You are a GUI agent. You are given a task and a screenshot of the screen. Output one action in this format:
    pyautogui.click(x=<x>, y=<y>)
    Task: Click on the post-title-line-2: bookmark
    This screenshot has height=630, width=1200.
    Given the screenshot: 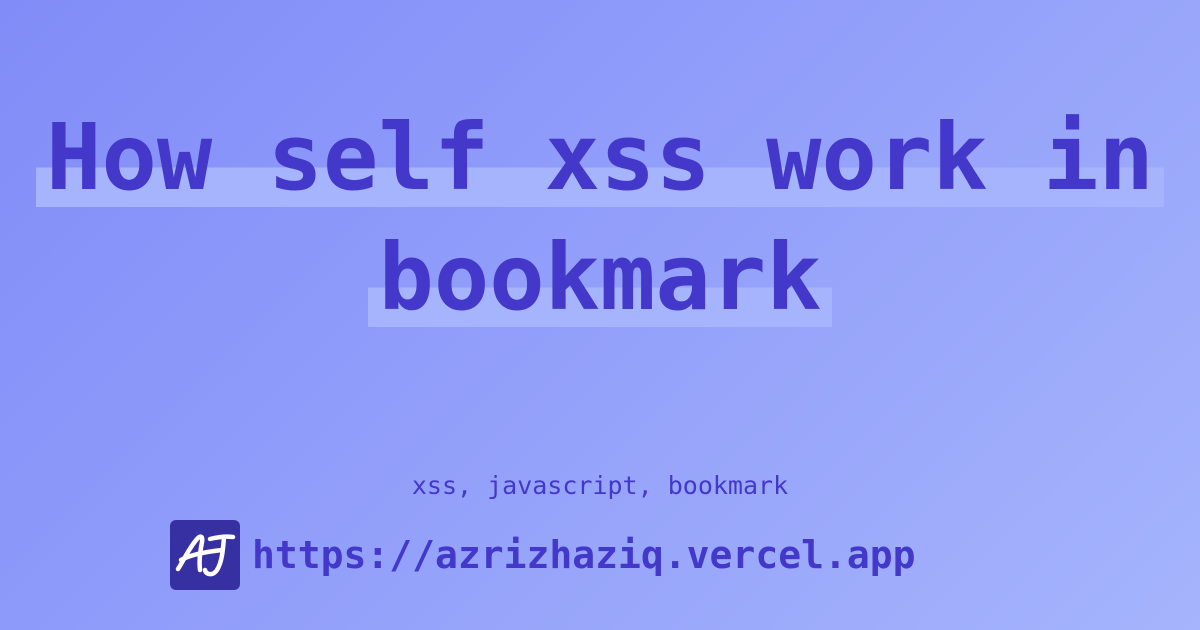 What is the action you would take?
    pyautogui.click(x=600, y=278)
    